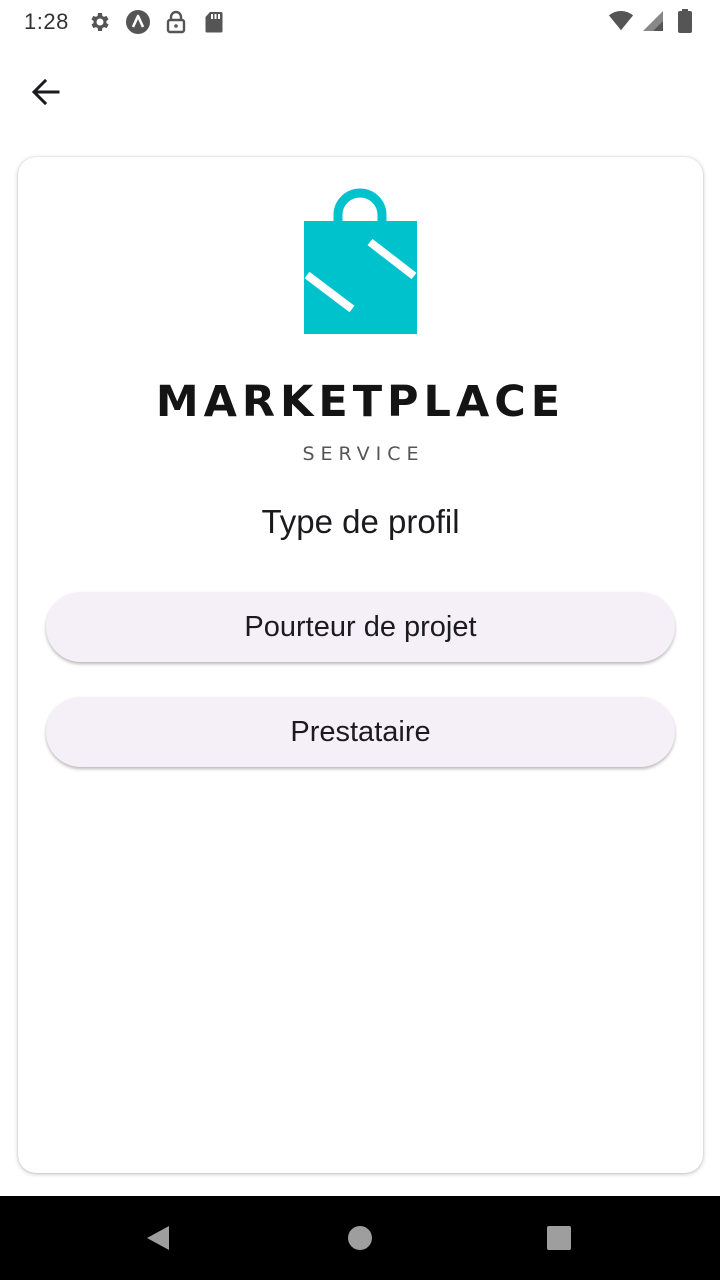  I want to click on provider-button: Prestataire, so click(360, 732).